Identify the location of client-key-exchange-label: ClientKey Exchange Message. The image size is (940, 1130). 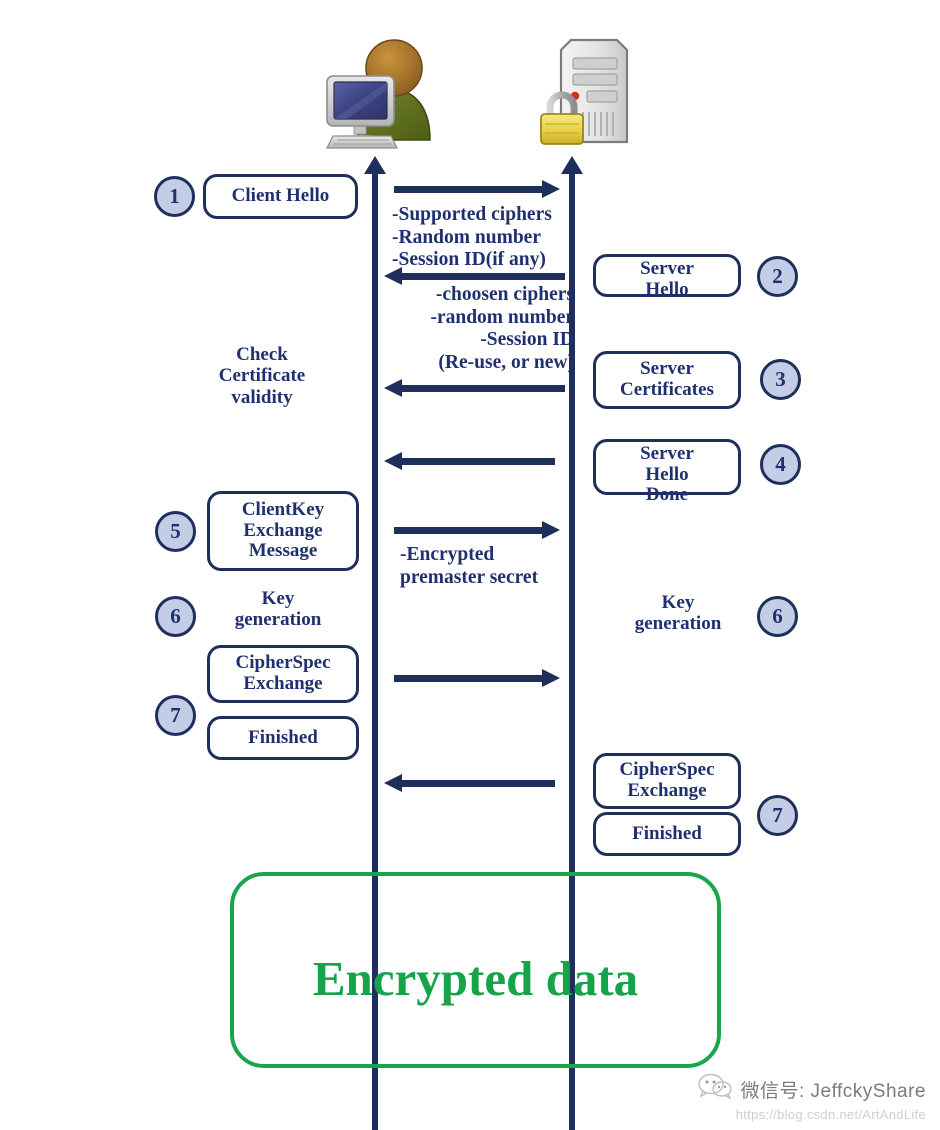
(283, 530).